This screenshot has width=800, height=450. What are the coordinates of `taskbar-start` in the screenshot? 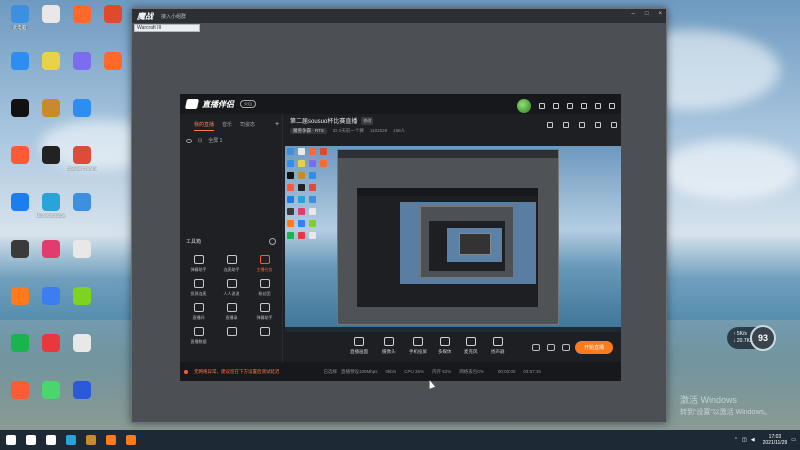 It's located at (11, 440).